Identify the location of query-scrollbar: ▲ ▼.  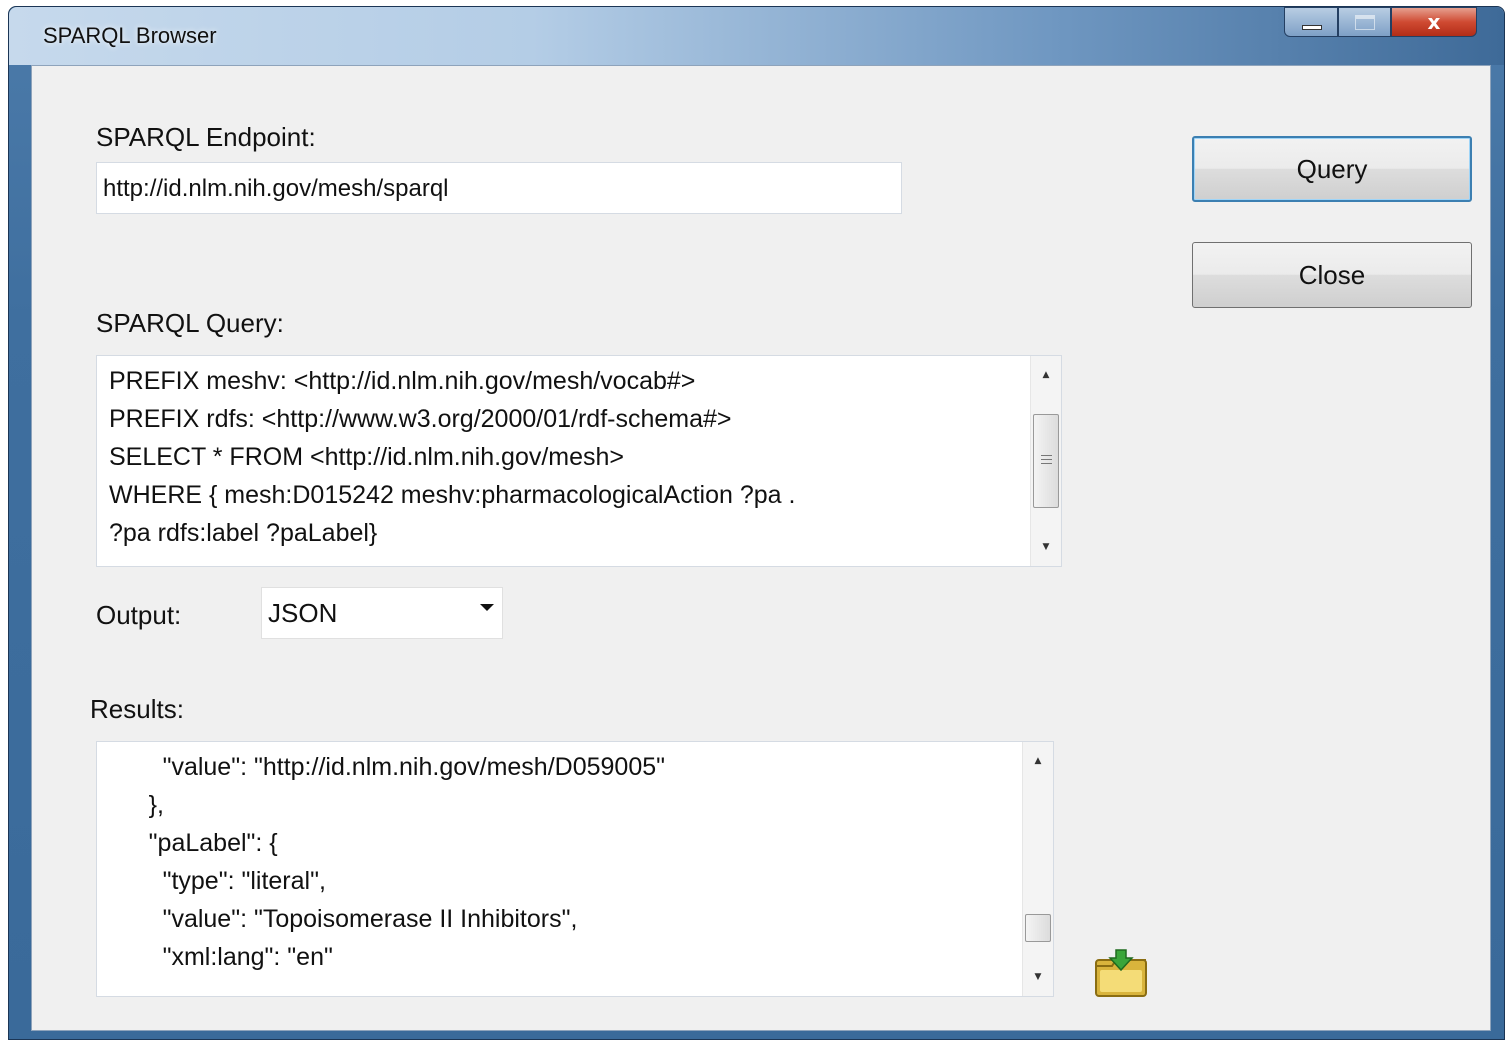
(1045, 461).